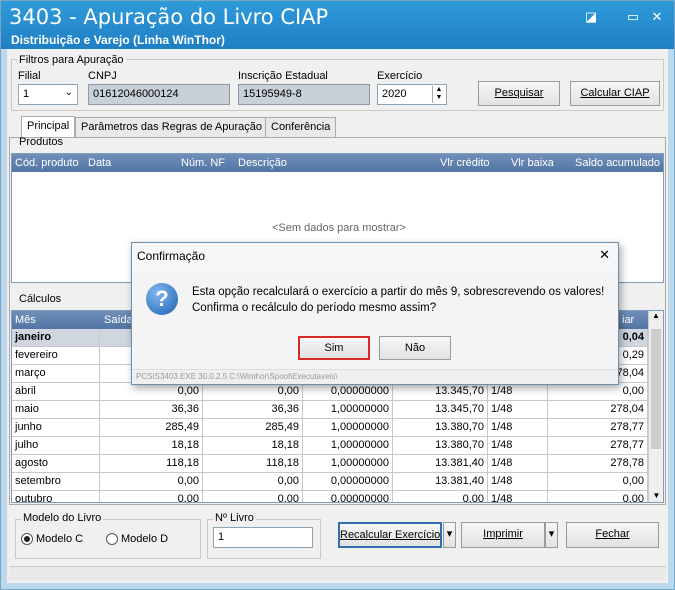  I want to click on exercicio-spinner: 2020 ▲ ▼, so click(412, 94).